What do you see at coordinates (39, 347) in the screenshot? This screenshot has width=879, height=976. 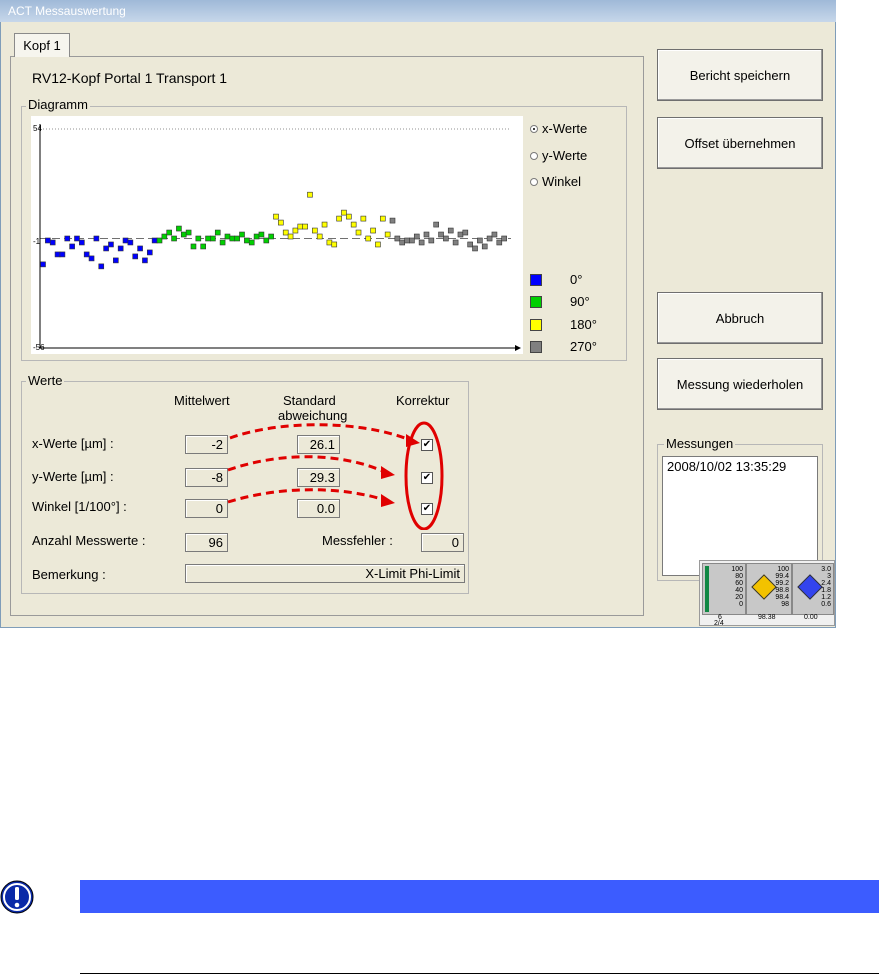 I see `y-tick-label-bottom: -56` at bounding box center [39, 347].